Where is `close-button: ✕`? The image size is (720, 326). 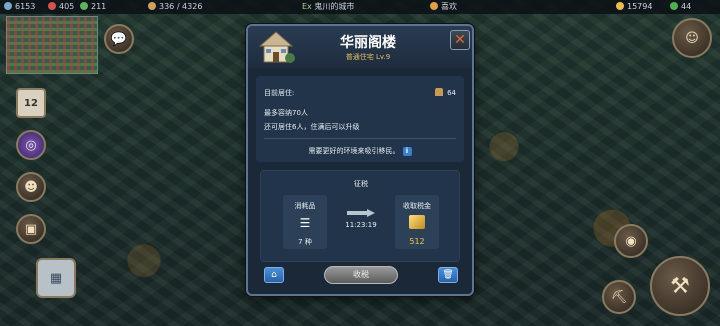 close-button: ✕ is located at coordinates (460, 40).